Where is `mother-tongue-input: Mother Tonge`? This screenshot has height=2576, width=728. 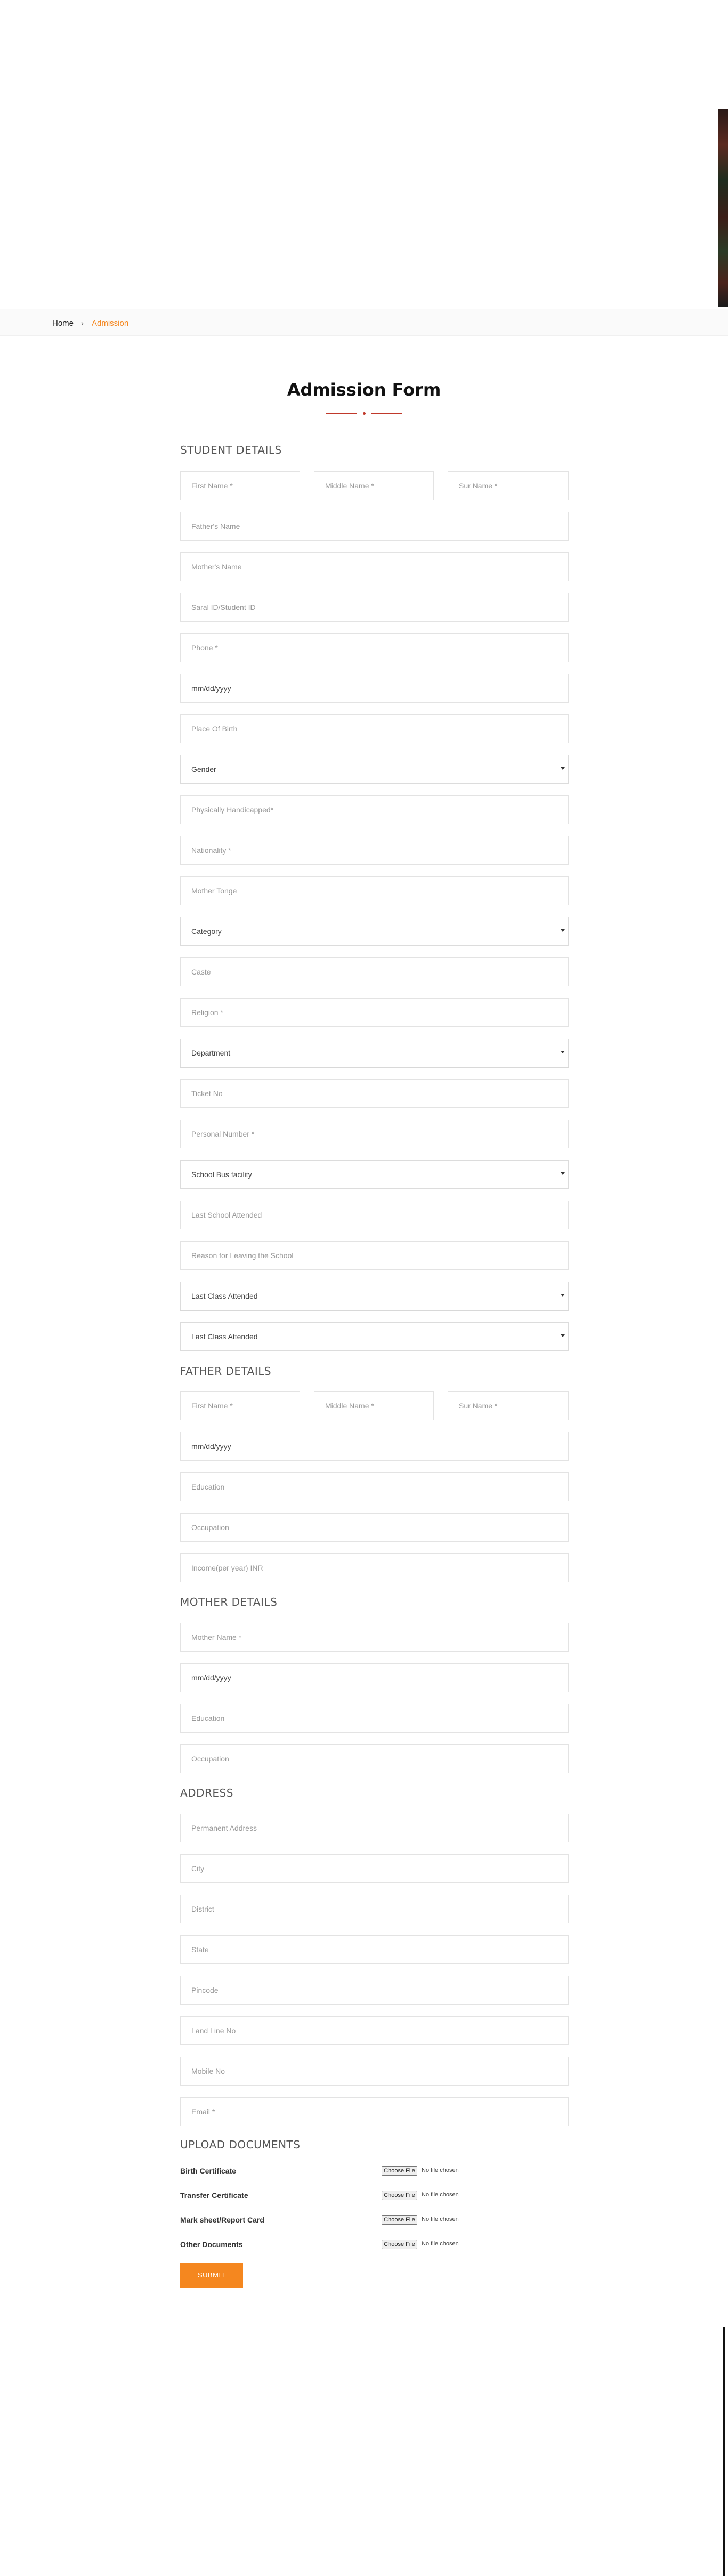 mother-tongue-input: Mother Tonge is located at coordinates (374, 890).